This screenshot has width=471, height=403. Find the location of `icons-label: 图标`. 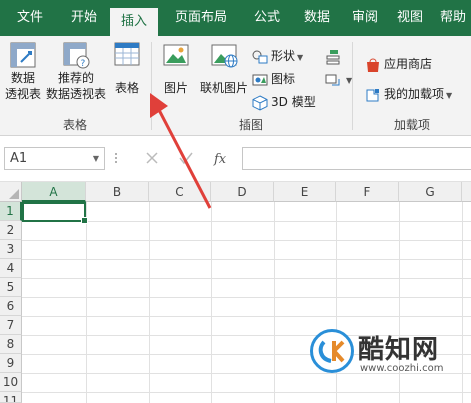

icons-label: 图标 is located at coordinates (283, 79).